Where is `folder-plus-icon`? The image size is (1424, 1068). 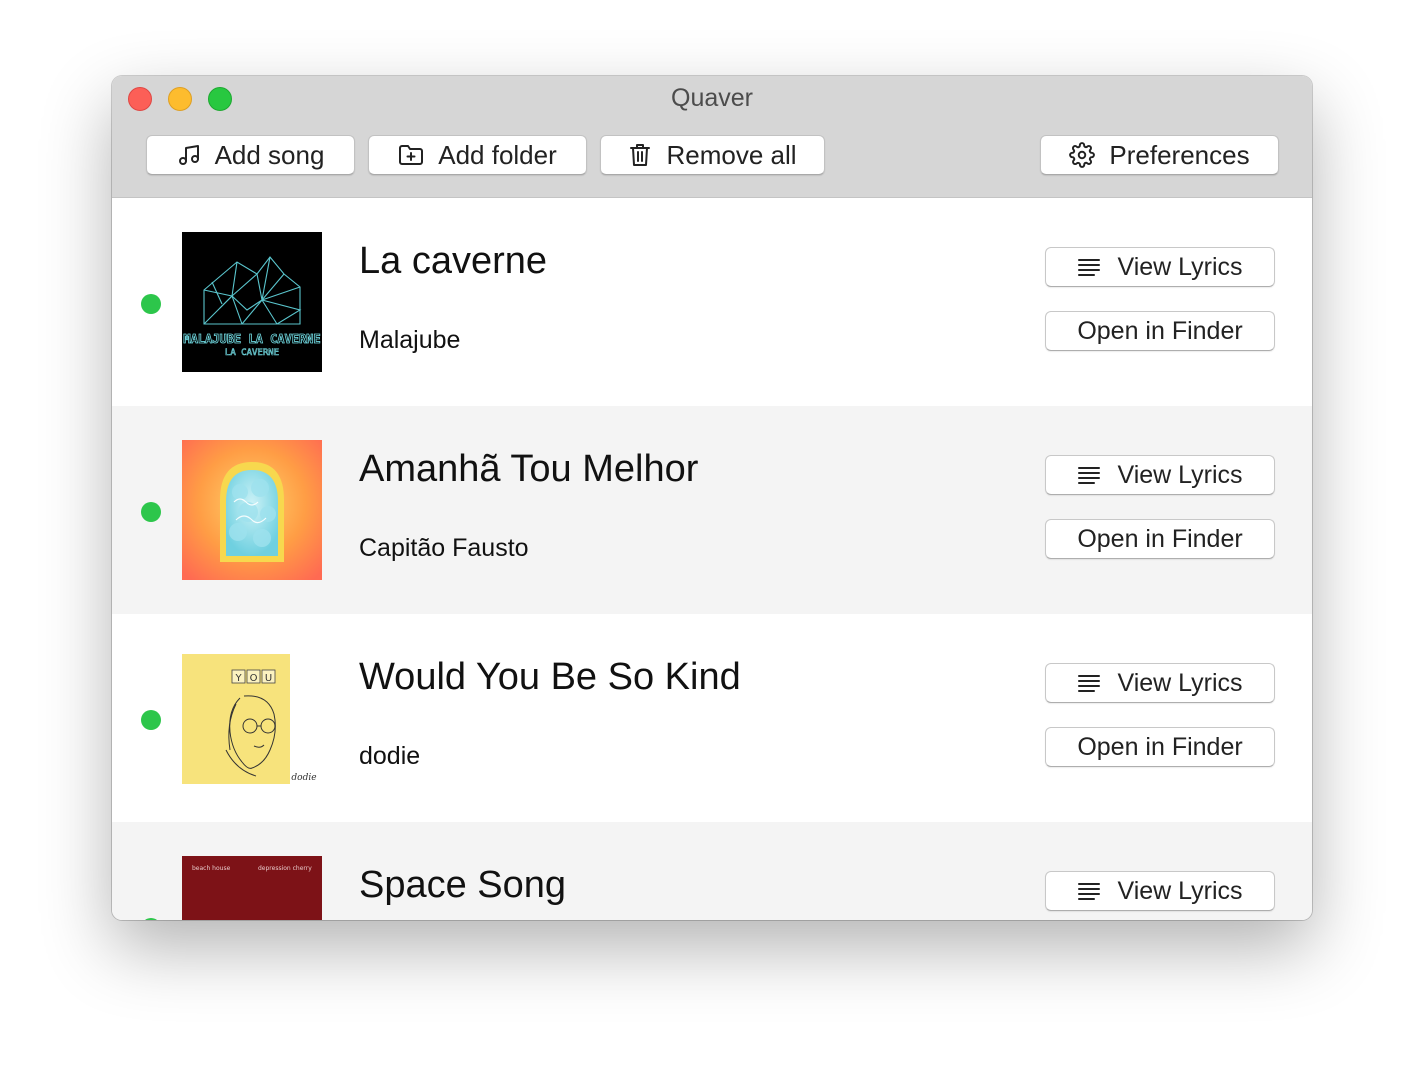 folder-plus-icon is located at coordinates (411, 155).